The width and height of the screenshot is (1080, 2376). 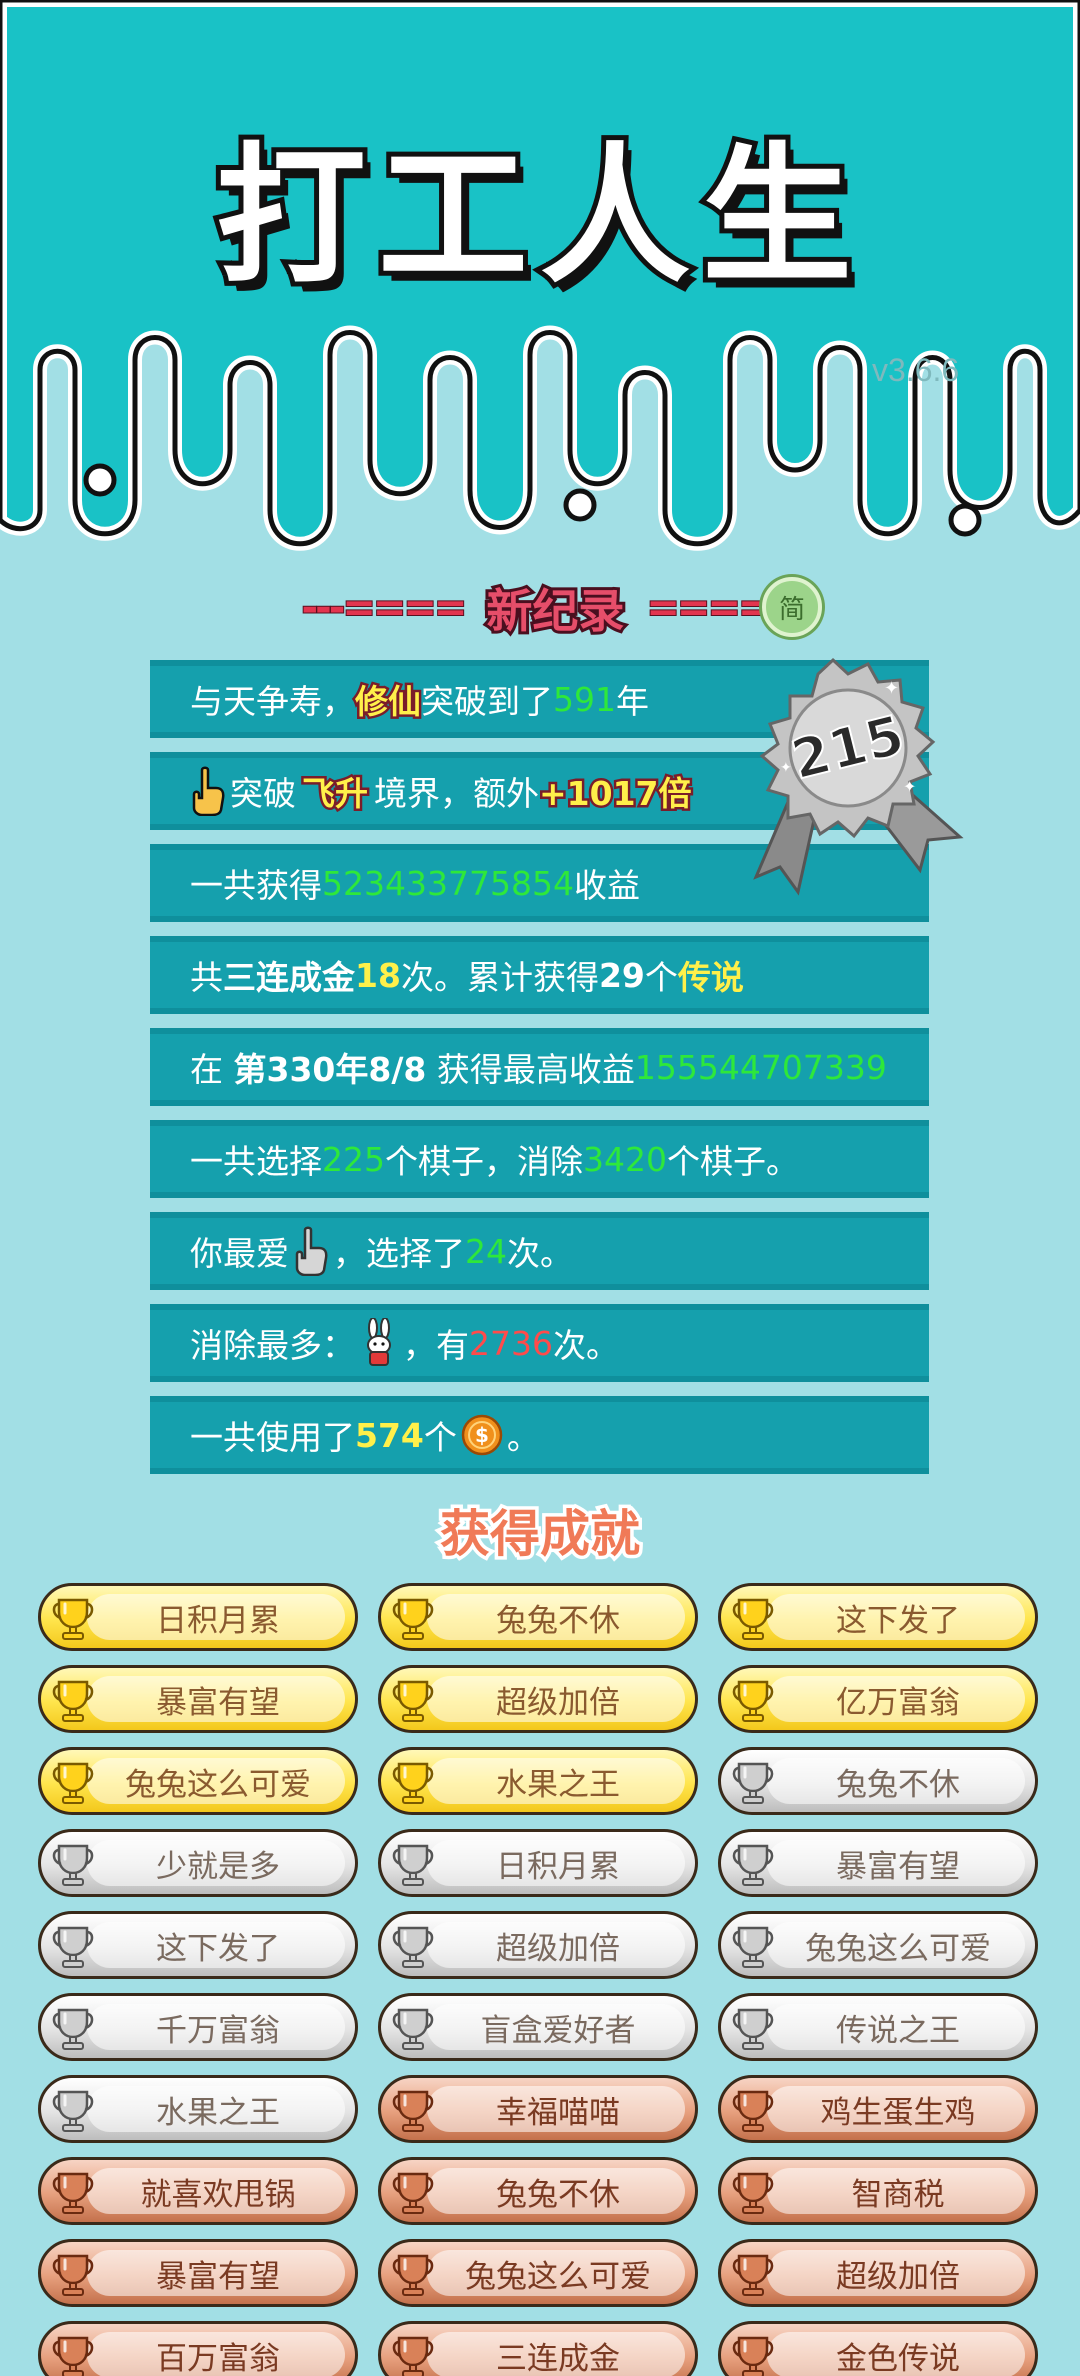 I want to click on achievement-item: 智商税, so click(x=878, y=2191).